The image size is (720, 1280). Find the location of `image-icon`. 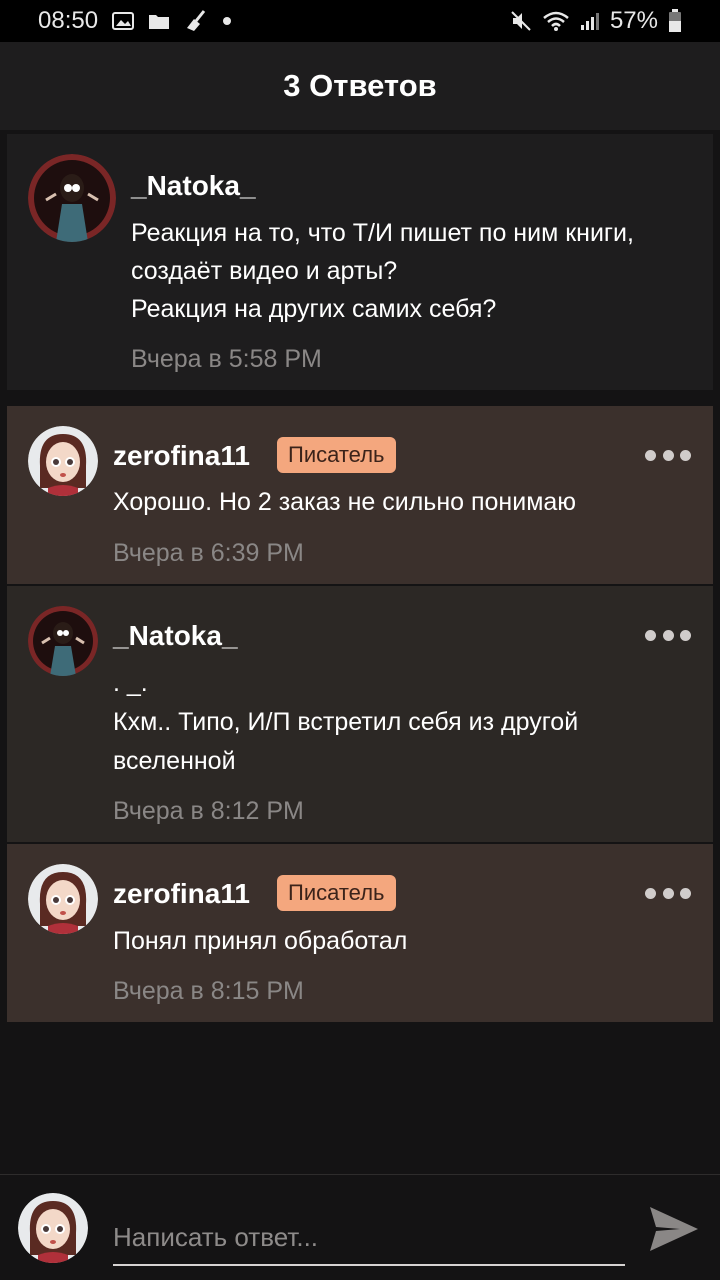

image-icon is located at coordinates (123, 21).